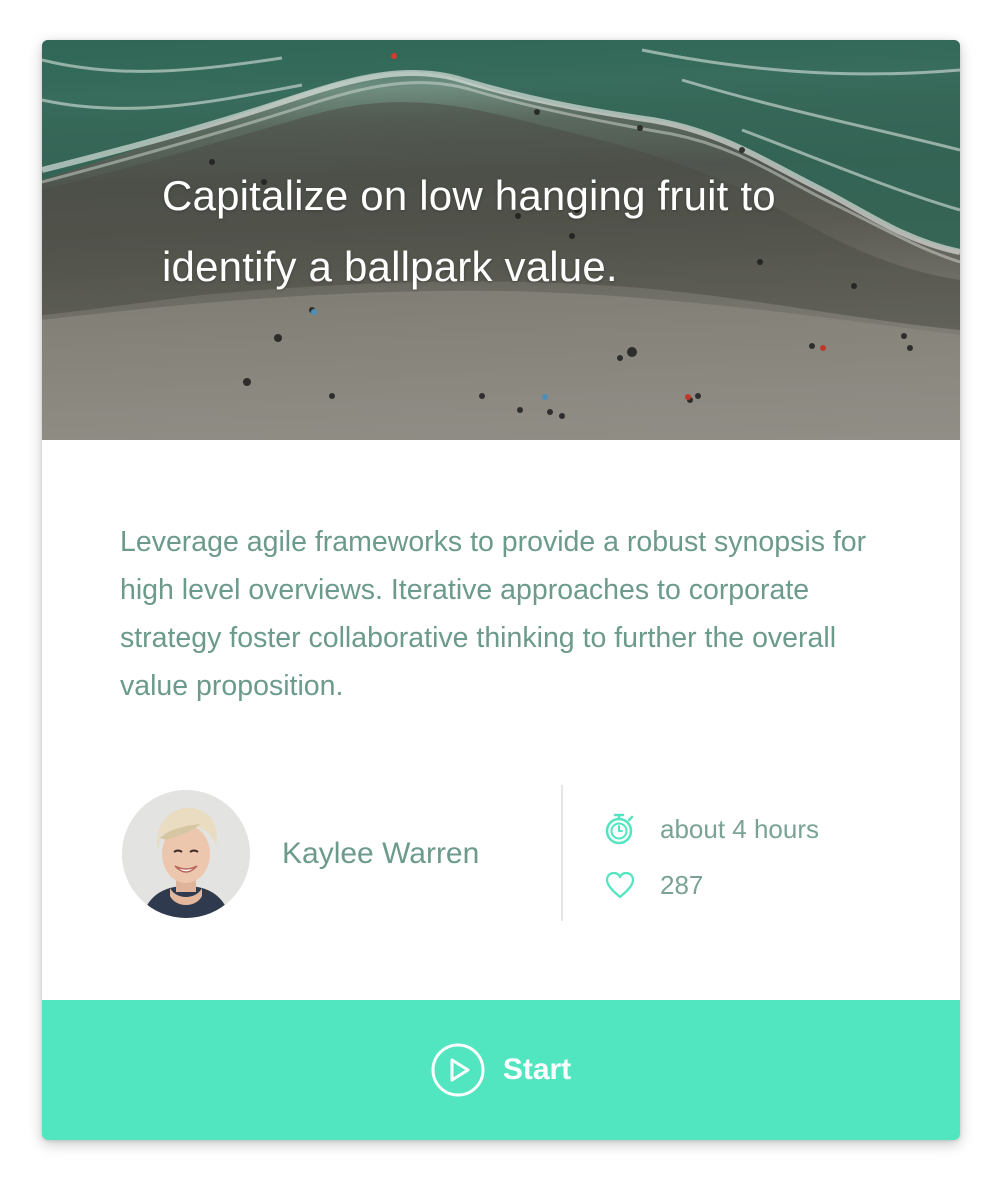 The image size is (1000, 1200). What do you see at coordinates (653, 885) in the screenshot?
I see `likes-row: 287` at bounding box center [653, 885].